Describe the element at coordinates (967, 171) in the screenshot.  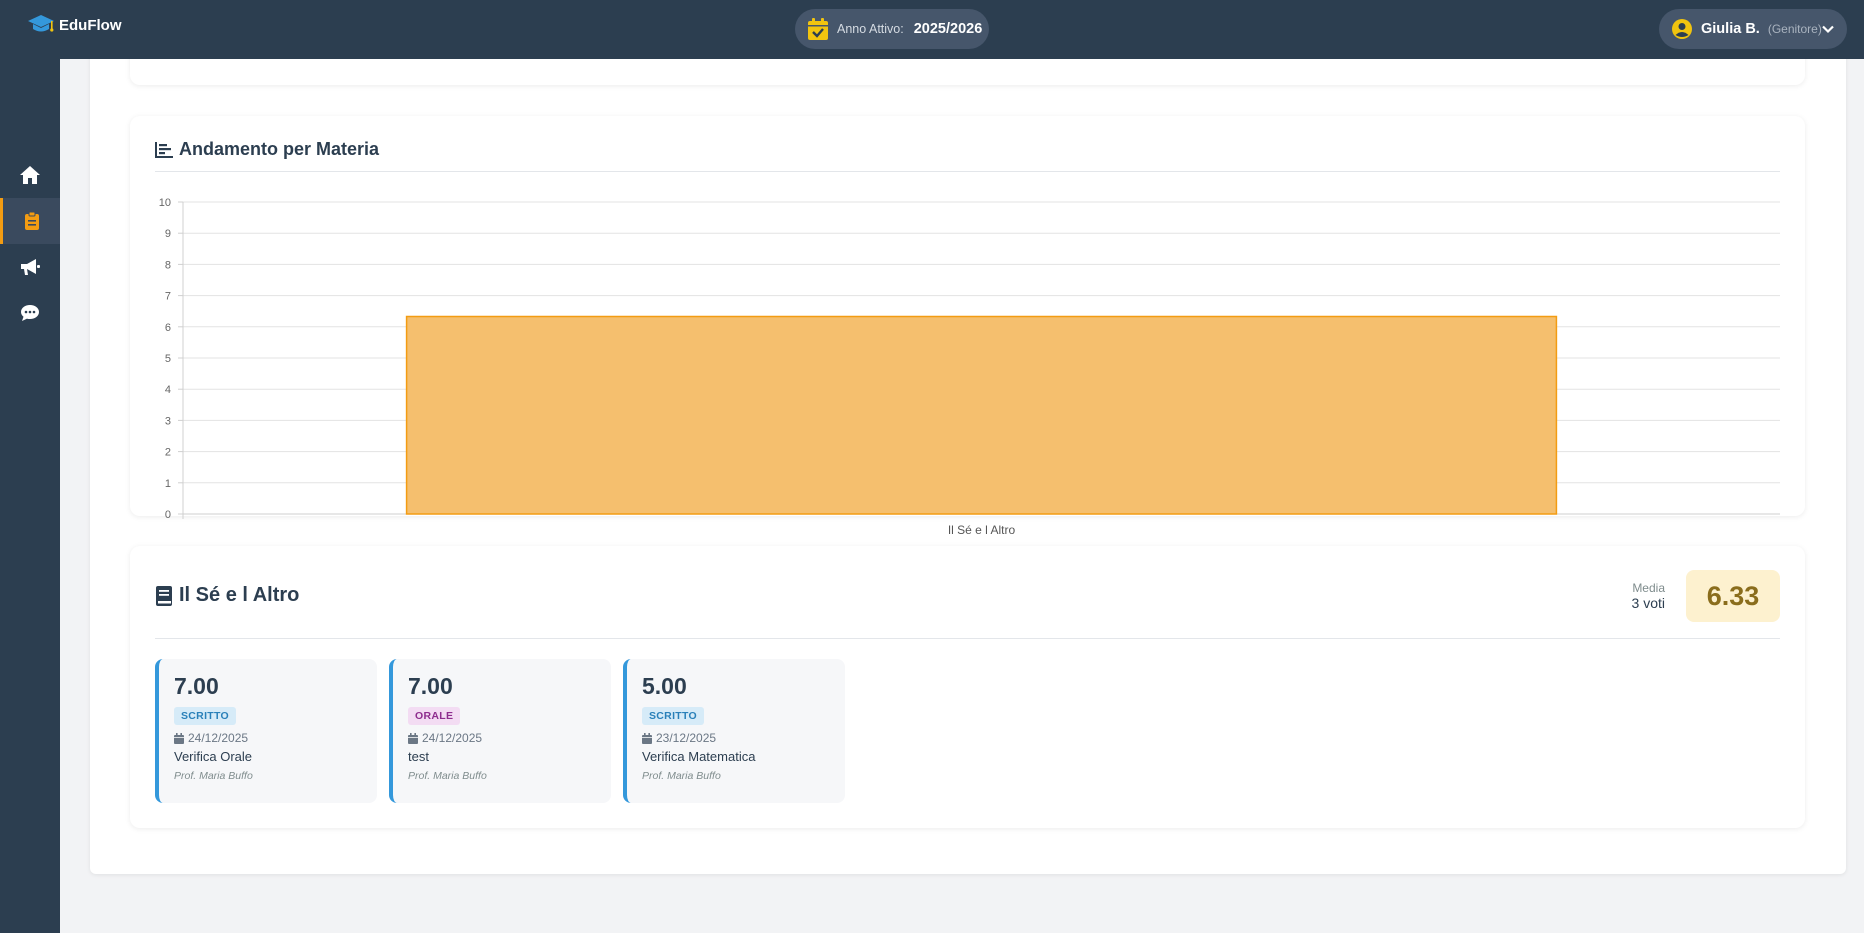
I see `chart-divider` at that location.